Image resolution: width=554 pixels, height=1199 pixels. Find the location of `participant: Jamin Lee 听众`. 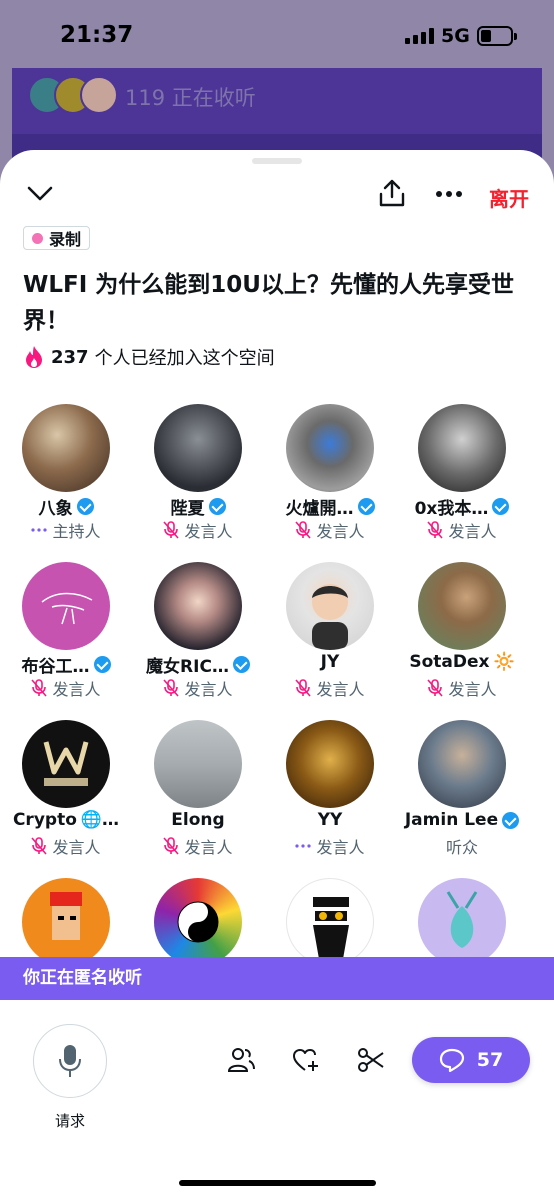

participant: Jamin Lee 听众 is located at coordinates (462, 795).